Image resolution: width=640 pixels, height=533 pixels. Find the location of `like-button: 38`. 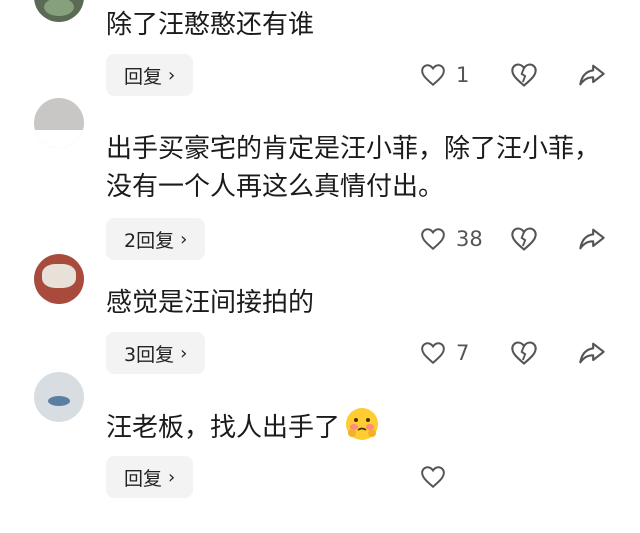

like-button: 38 is located at coordinates (451, 239).